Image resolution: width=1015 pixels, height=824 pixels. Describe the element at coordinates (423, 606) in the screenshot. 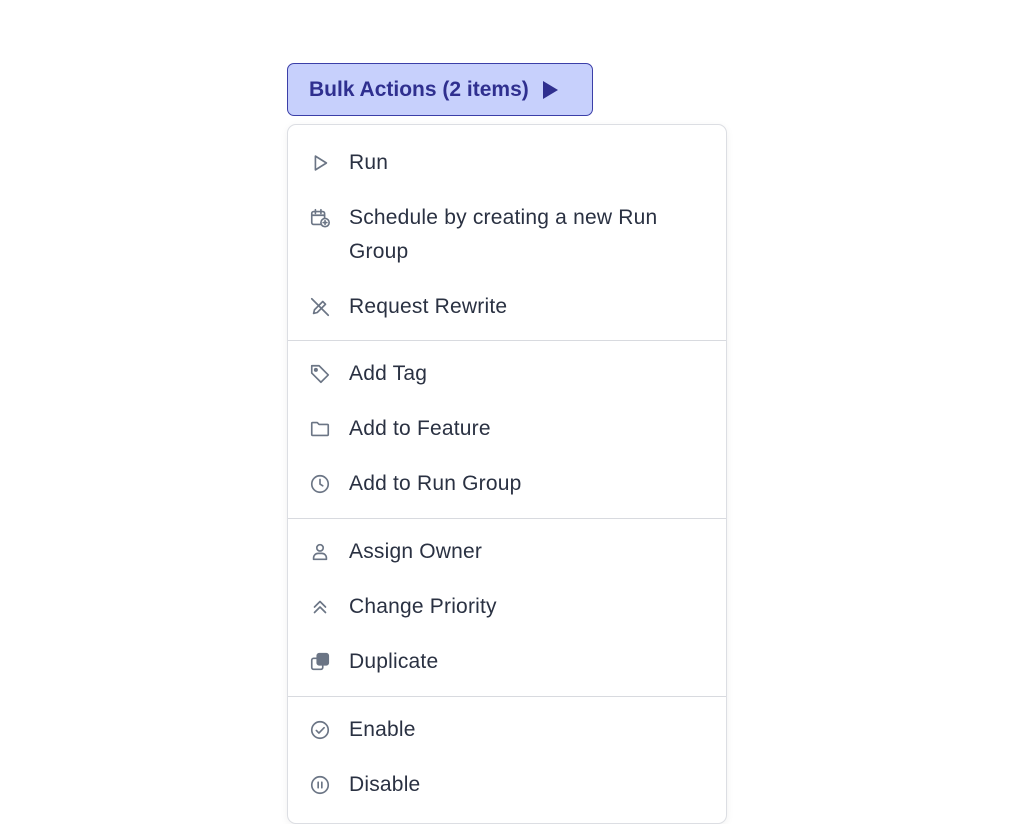

I see `menu-item-label: Change Priority` at that location.